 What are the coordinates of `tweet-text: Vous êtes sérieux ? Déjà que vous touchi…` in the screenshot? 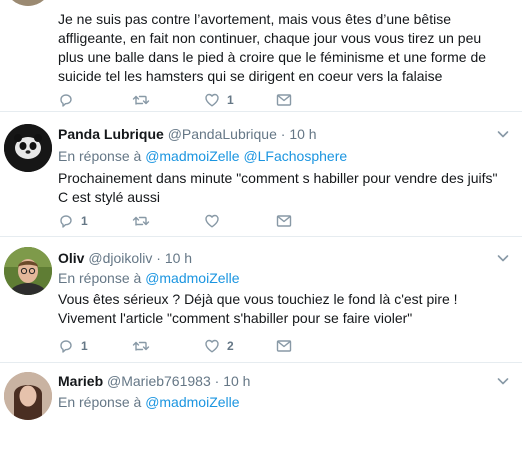 It's located at (258, 308).